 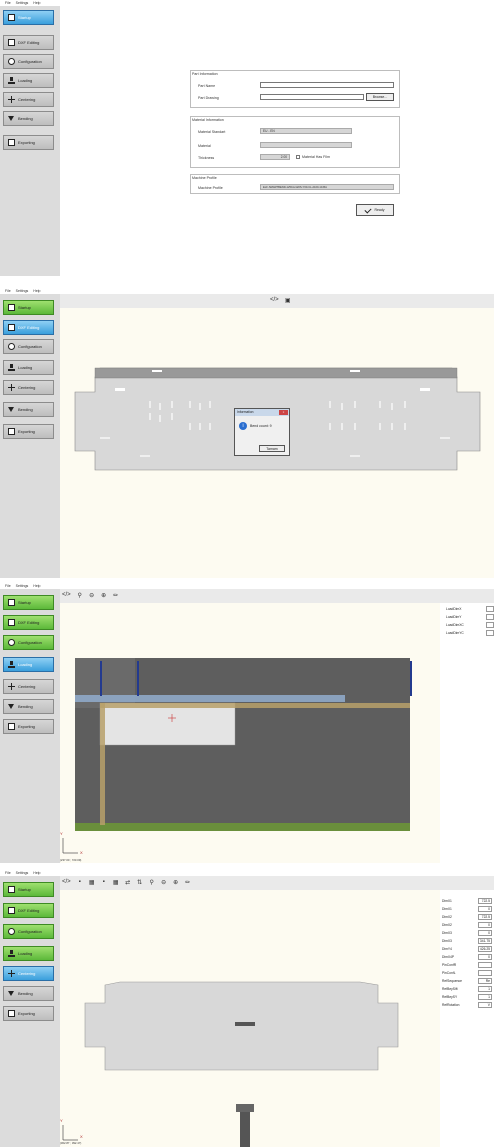 I want to click on param-input: 341.75, so click(x=485, y=941).